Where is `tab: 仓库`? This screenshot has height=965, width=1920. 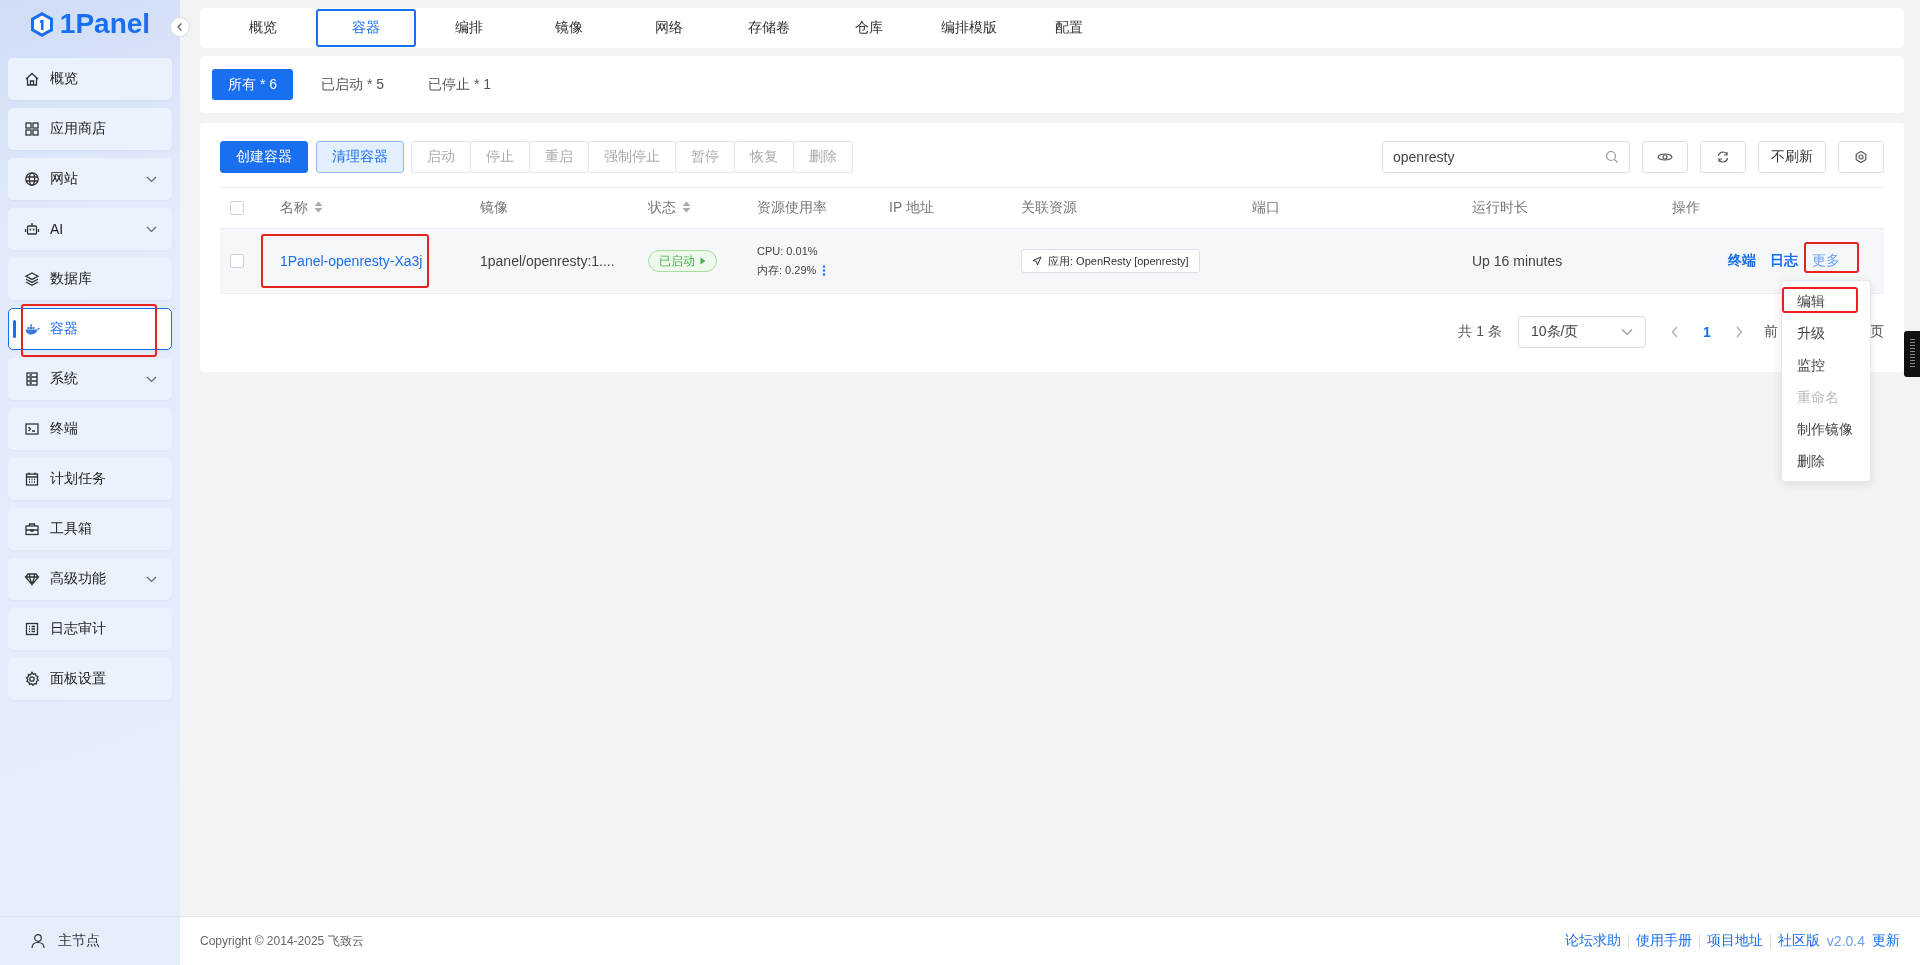 tab: 仓库 is located at coordinates (869, 28).